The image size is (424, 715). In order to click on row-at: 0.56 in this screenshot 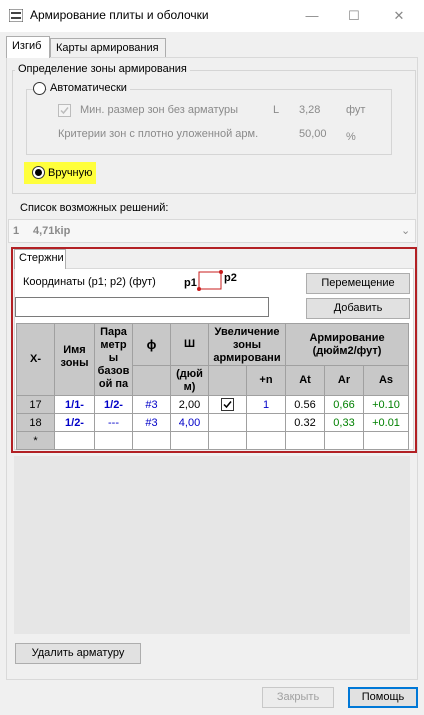, I will do `click(305, 404)`.